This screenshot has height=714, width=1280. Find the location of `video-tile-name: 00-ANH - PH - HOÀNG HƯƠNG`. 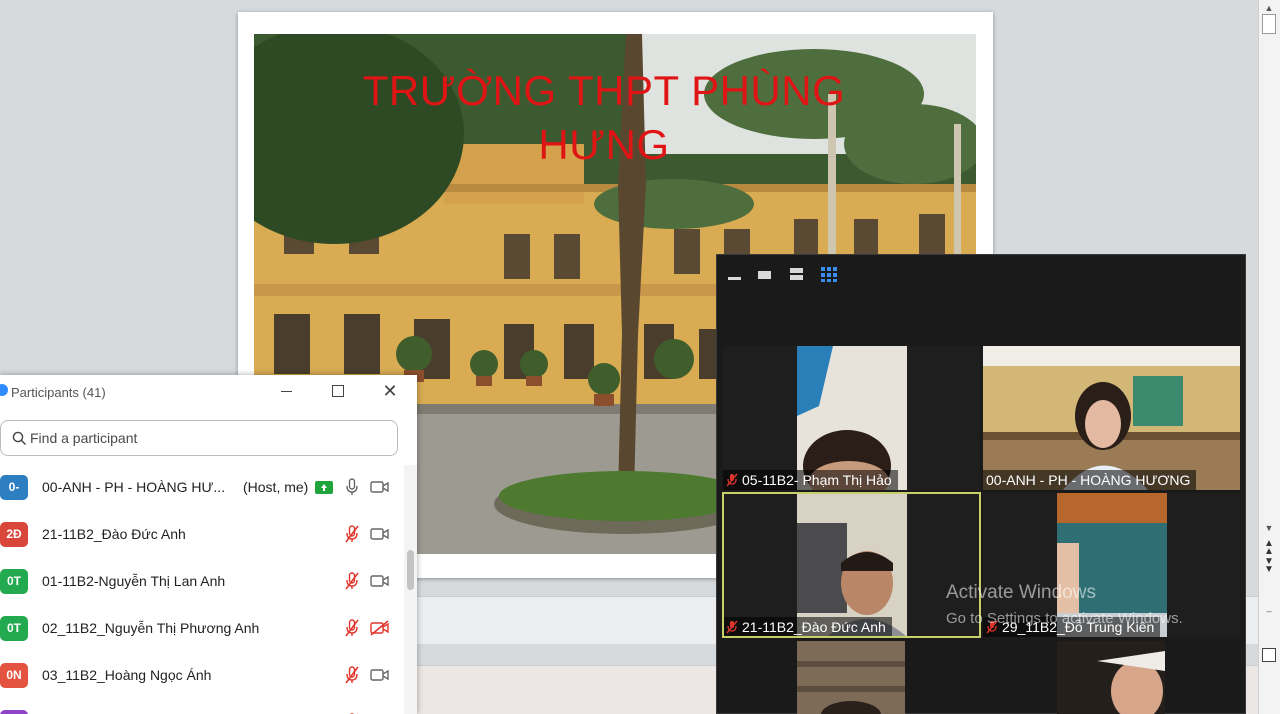

video-tile-name: 00-ANH - PH - HOÀNG HƯƠNG is located at coordinates (1088, 480).